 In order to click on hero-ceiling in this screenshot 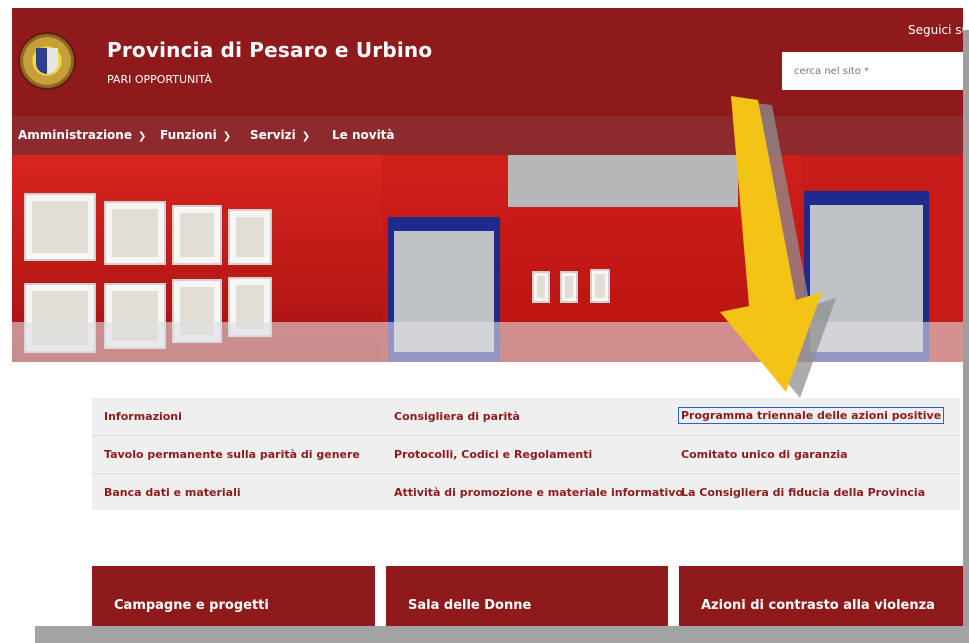, I will do `click(623, 181)`.